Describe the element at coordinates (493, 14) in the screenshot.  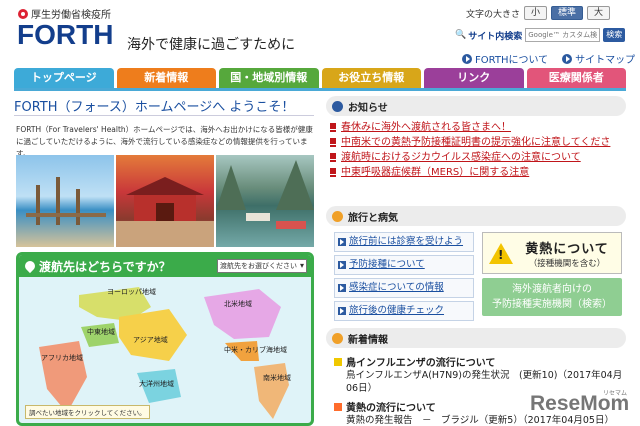
I see `font-size-label: 文字の大きさ` at that location.